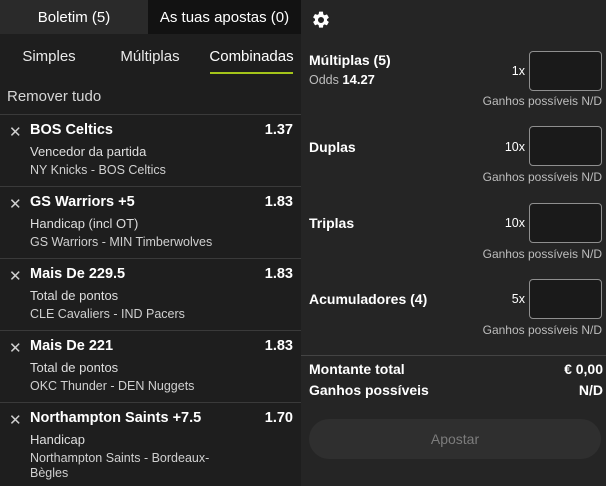  What do you see at coordinates (518, 299) in the screenshot?
I see `combo-multiplier: 5x` at bounding box center [518, 299].